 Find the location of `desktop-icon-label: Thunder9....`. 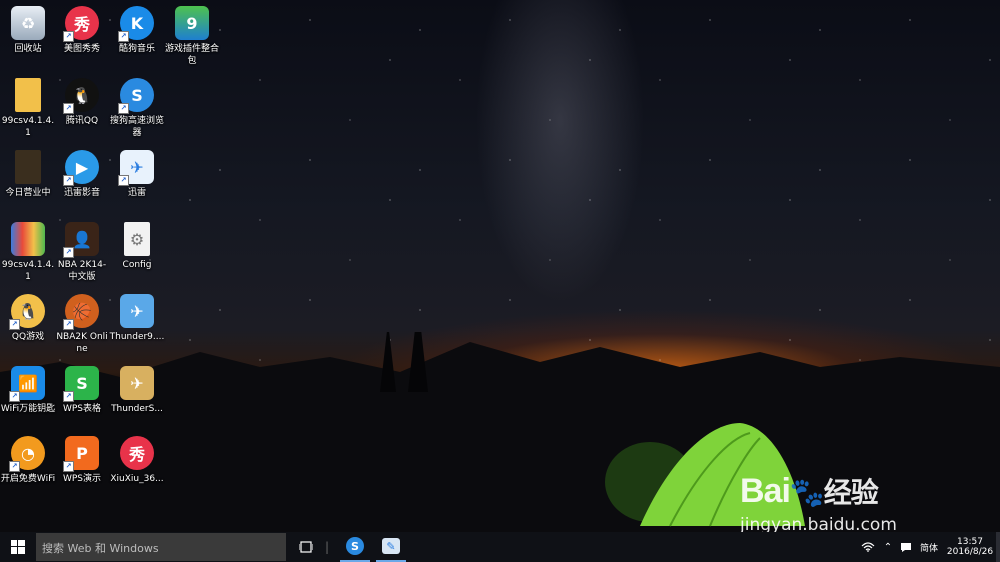

desktop-icon-label: Thunder9.... is located at coordinates (137, 337).